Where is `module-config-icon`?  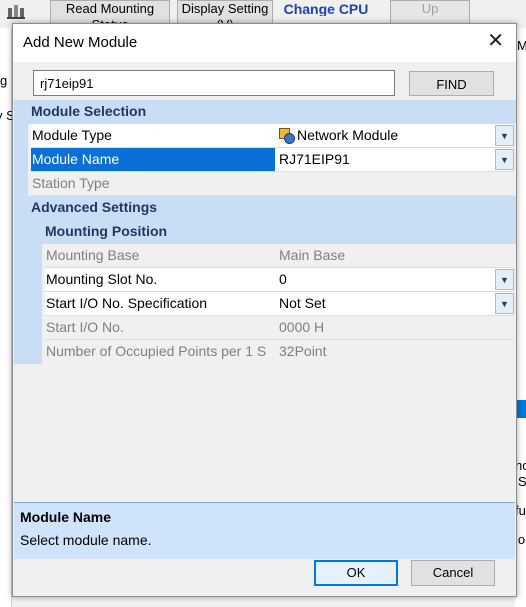 module-config-icon is located at coordinates (16, 11).